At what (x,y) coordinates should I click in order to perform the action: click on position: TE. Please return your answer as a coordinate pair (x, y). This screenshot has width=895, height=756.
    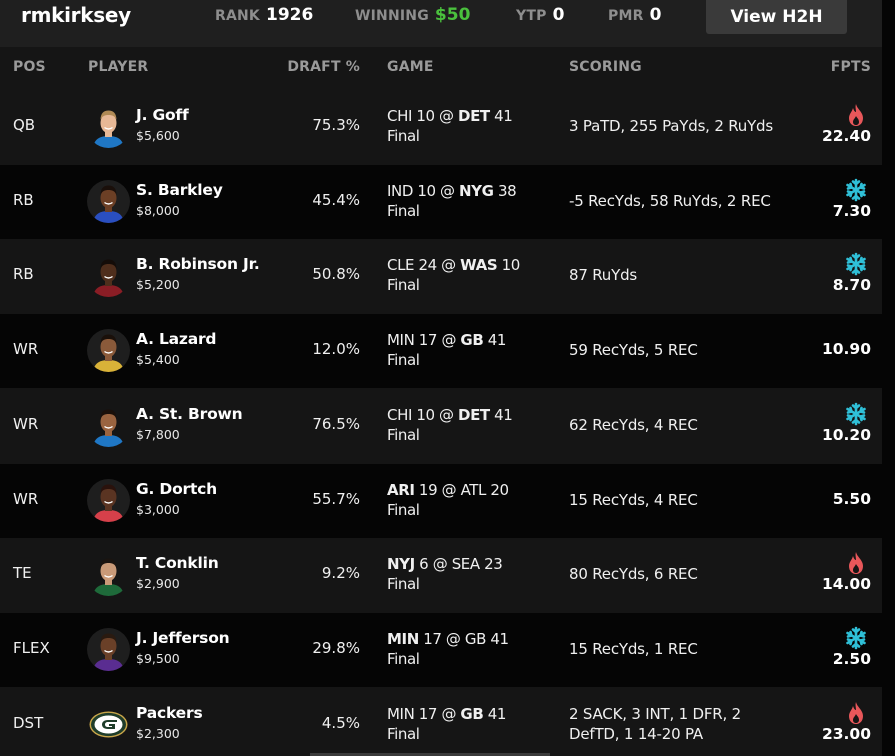
    Looking at the image, I should click on (22, 573).